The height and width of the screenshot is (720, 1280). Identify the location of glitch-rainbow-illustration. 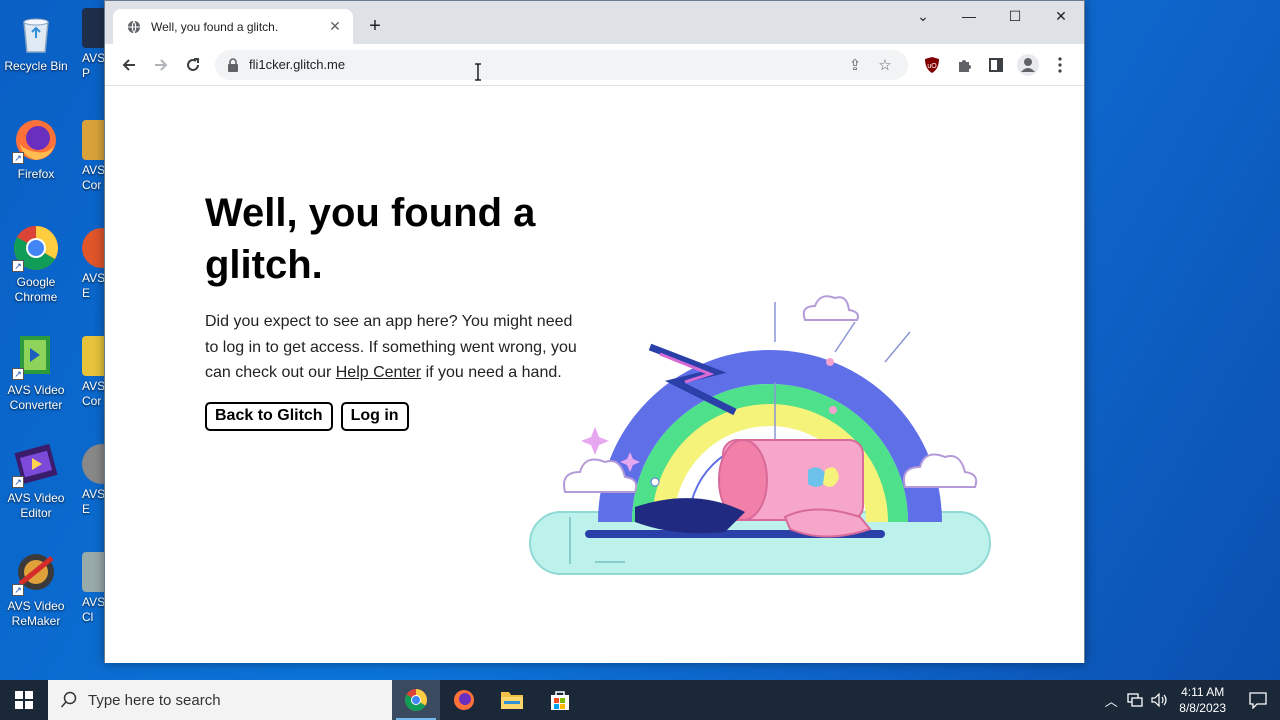
(760, 435).